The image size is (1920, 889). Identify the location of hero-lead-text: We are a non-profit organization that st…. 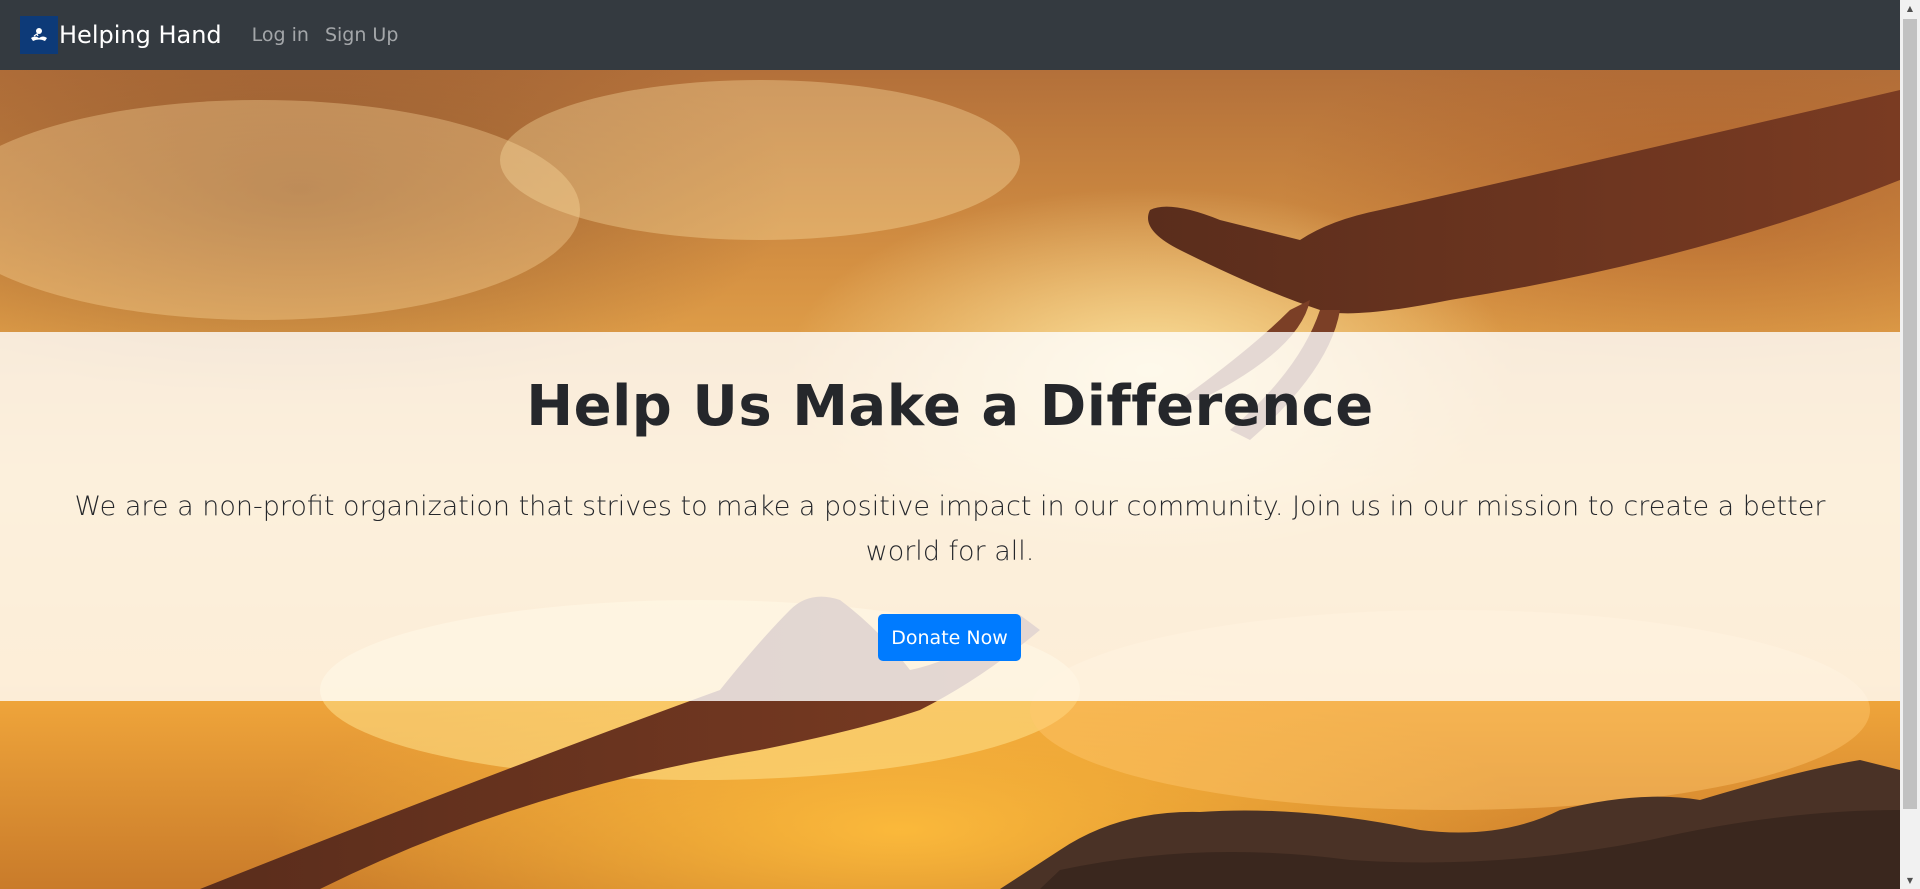
(950, 529).